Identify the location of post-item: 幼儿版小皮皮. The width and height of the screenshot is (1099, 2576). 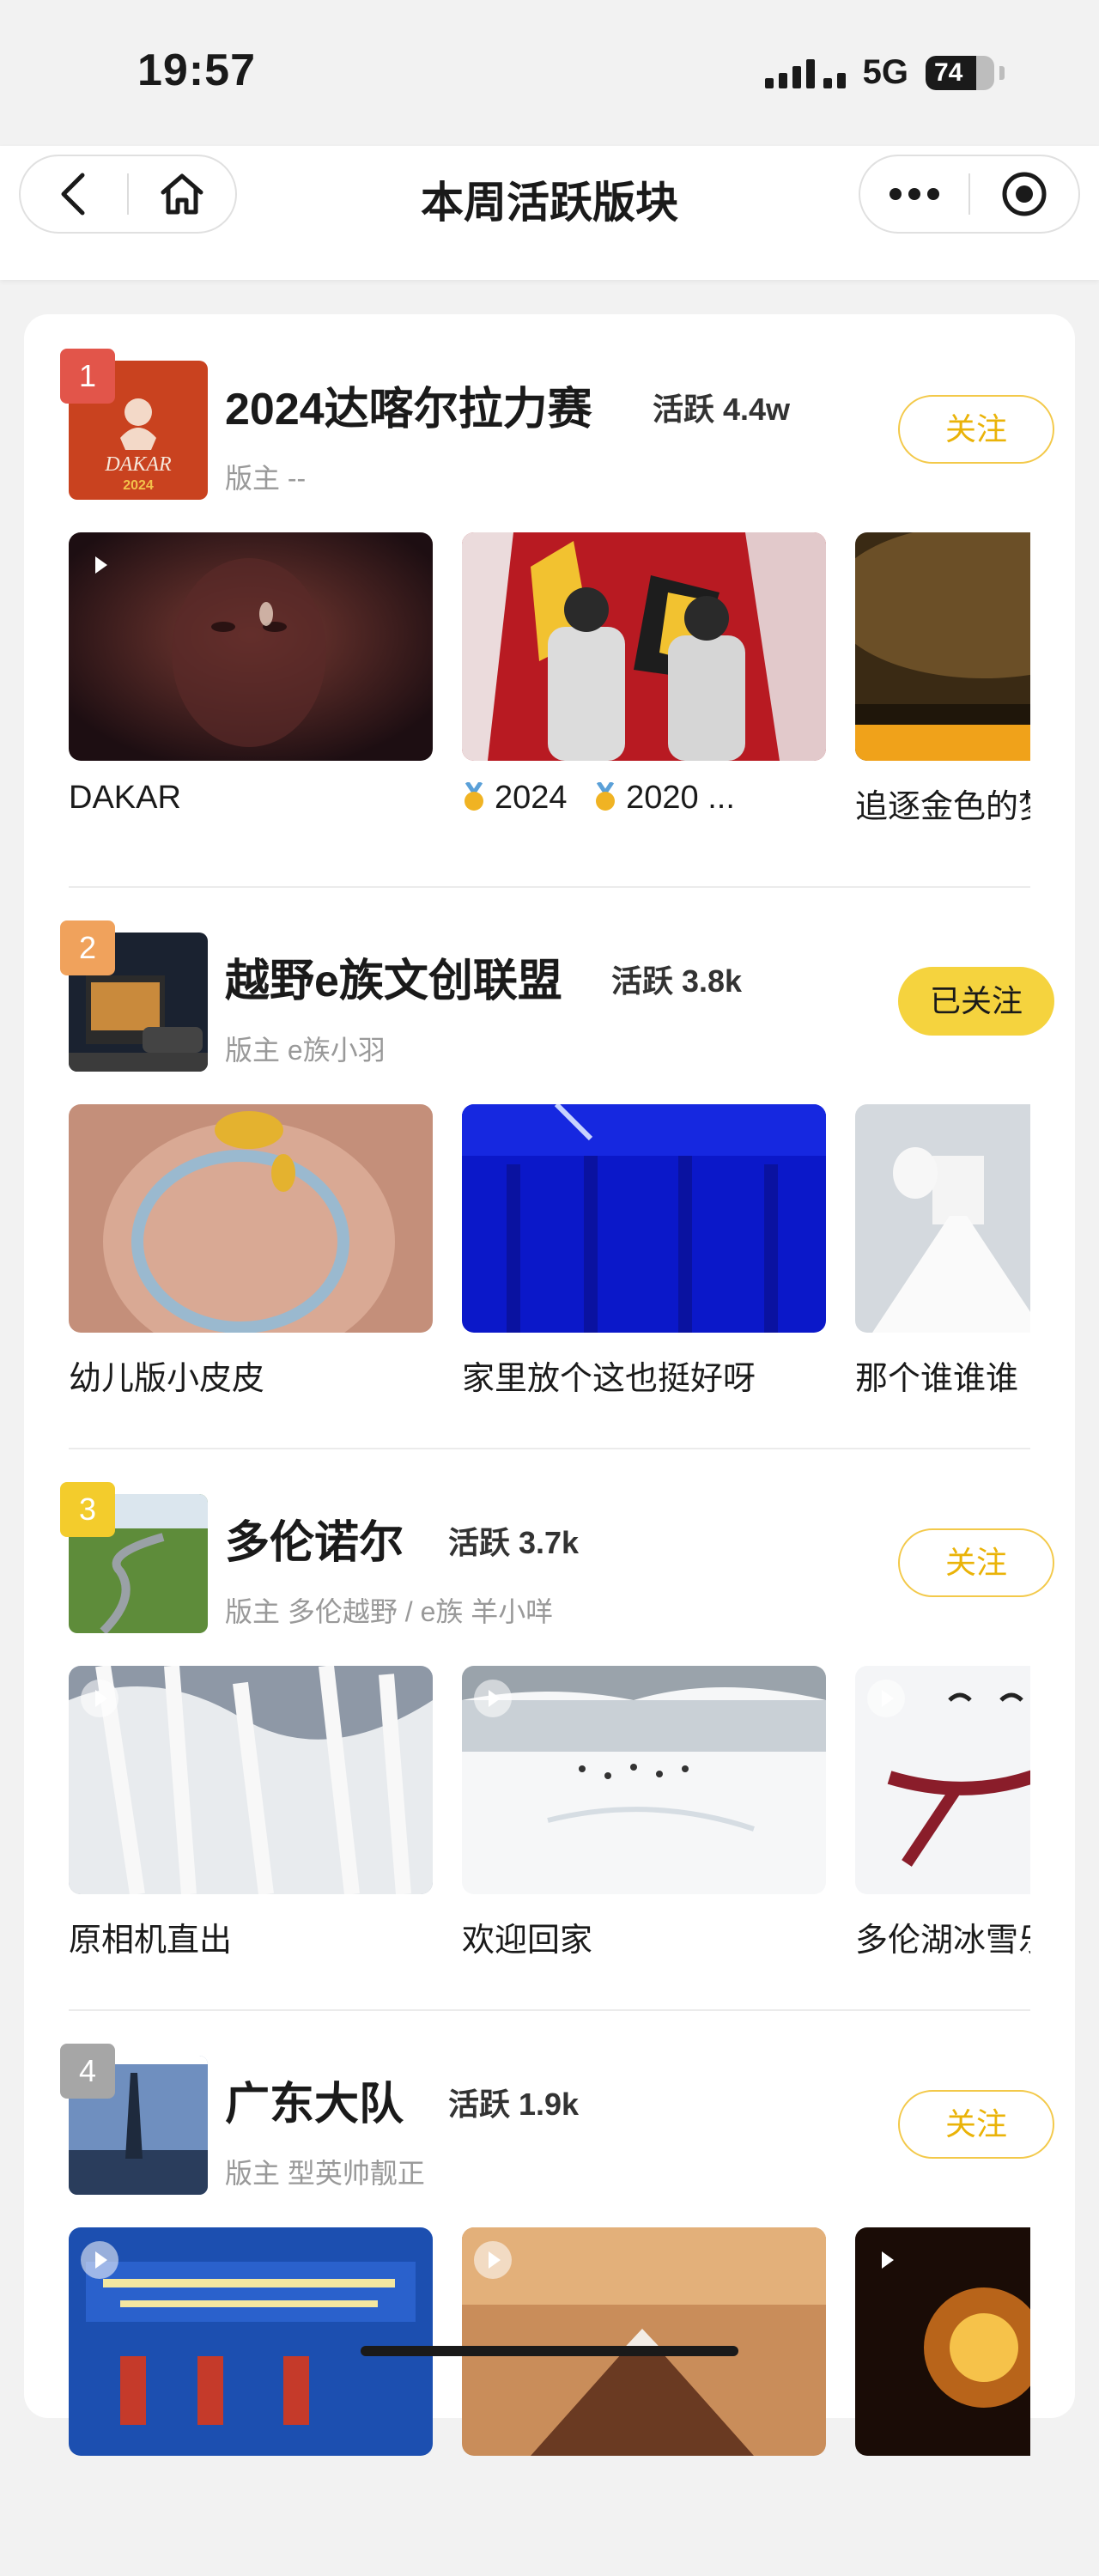
(251, 1250).